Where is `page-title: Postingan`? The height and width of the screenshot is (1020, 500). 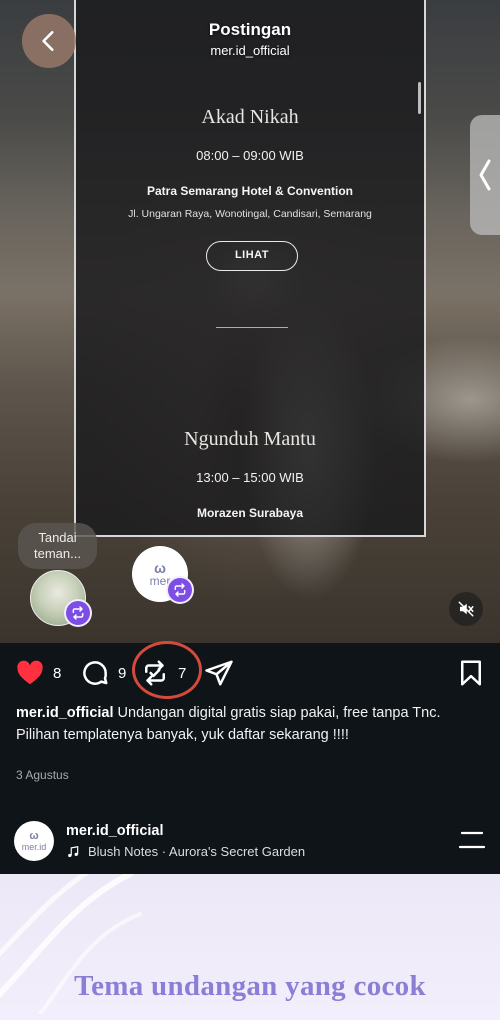 page-title: Postingan is located at coordinates (250, 29).